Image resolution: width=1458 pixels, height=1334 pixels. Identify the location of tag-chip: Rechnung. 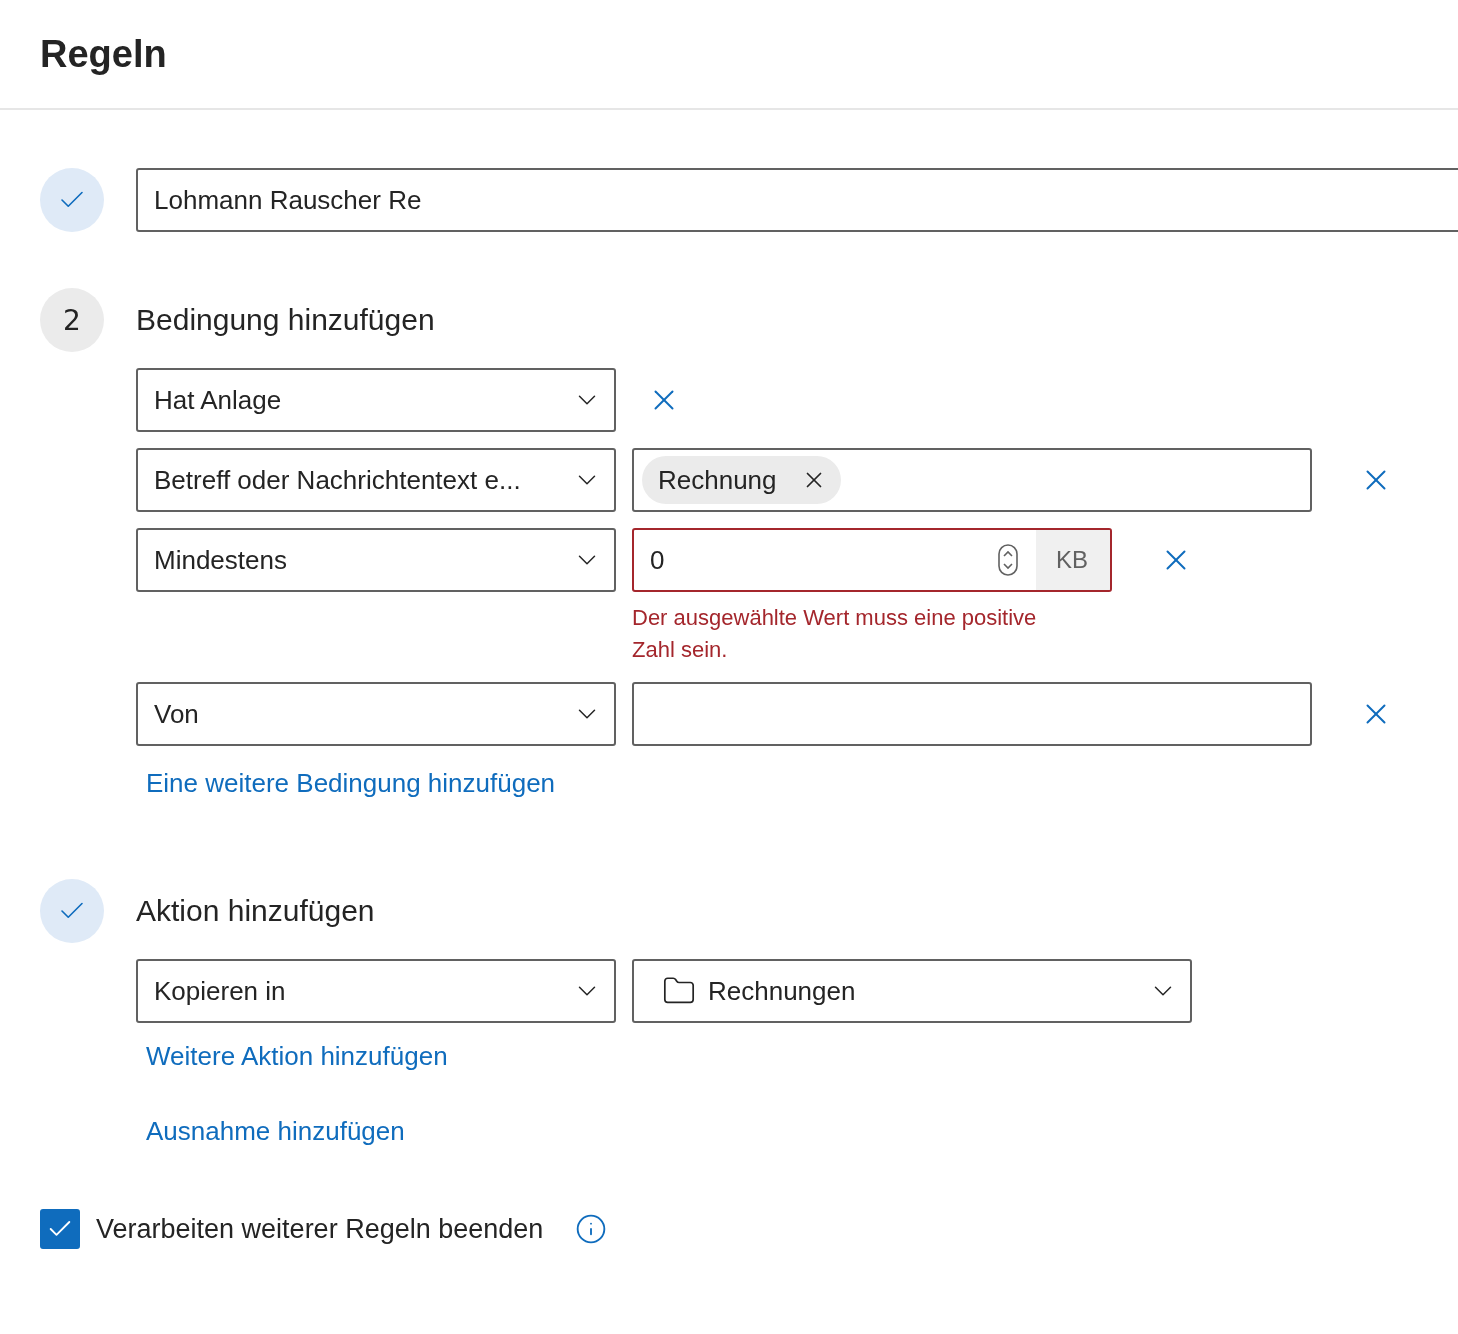
(741, 480).